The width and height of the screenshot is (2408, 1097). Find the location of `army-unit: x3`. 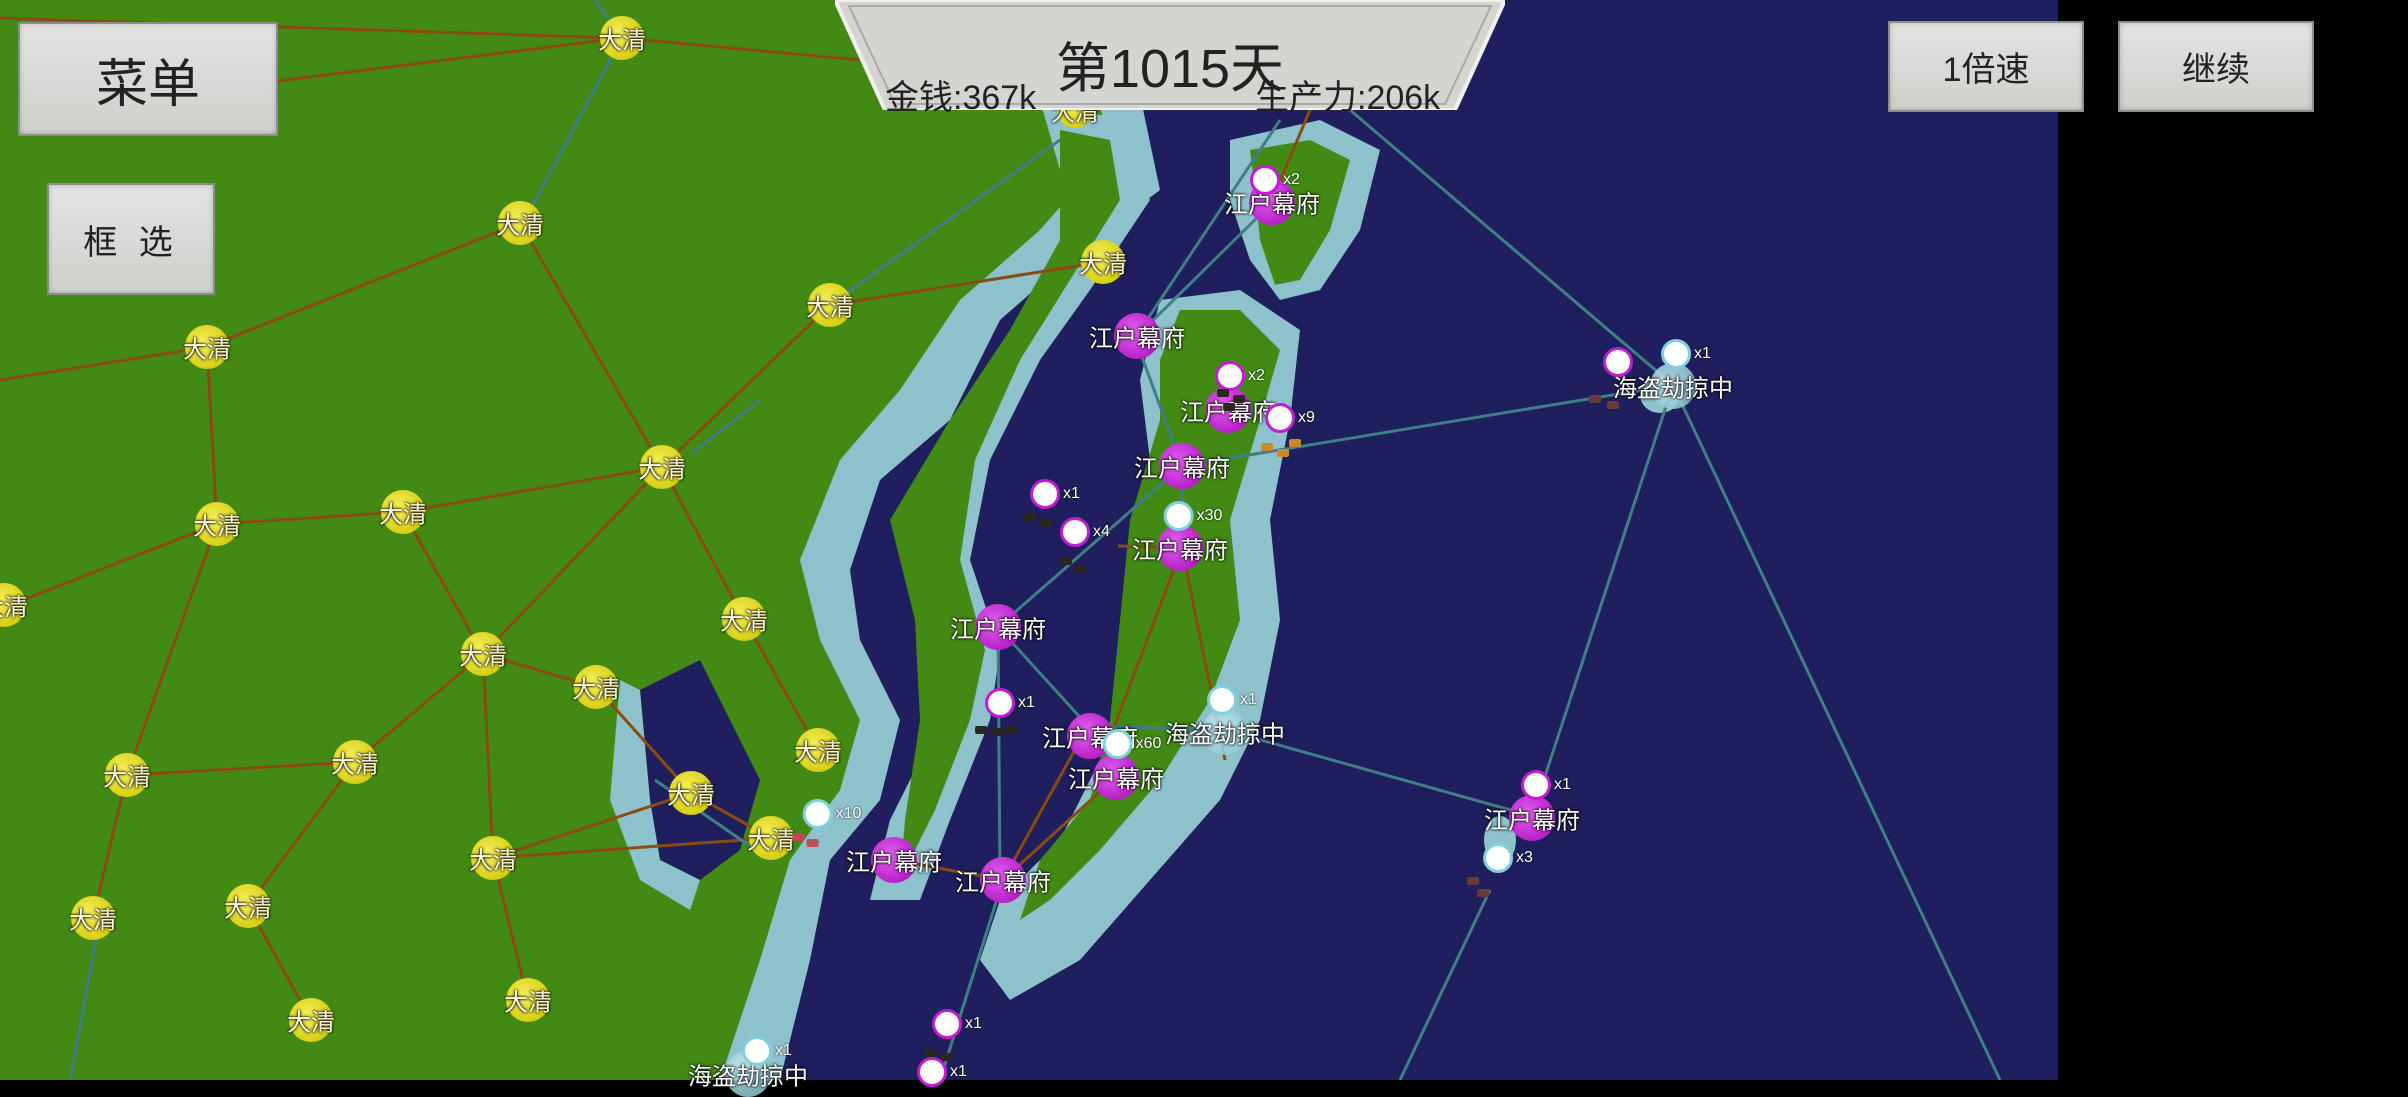

army-unit: x3 is located at coordinates (1500, 870).